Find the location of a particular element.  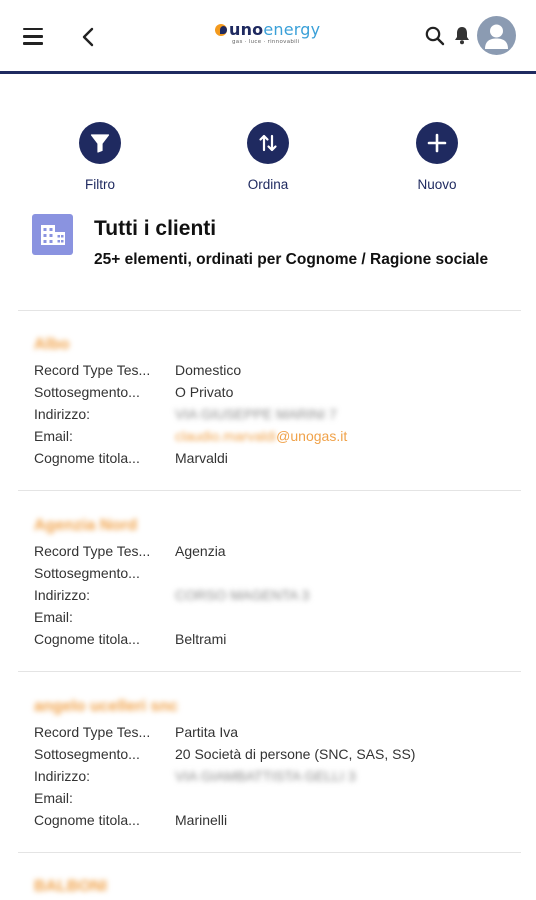

email-domain: @unogas.it is located at coordinates (311, 436).